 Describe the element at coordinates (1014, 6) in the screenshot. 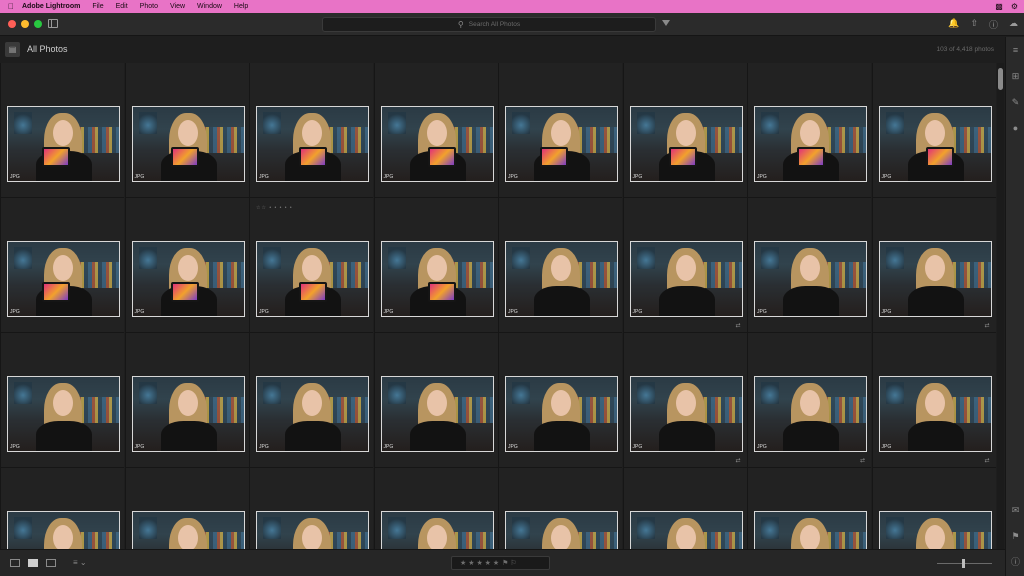

I see `gear-icon: ⚙` at that location.